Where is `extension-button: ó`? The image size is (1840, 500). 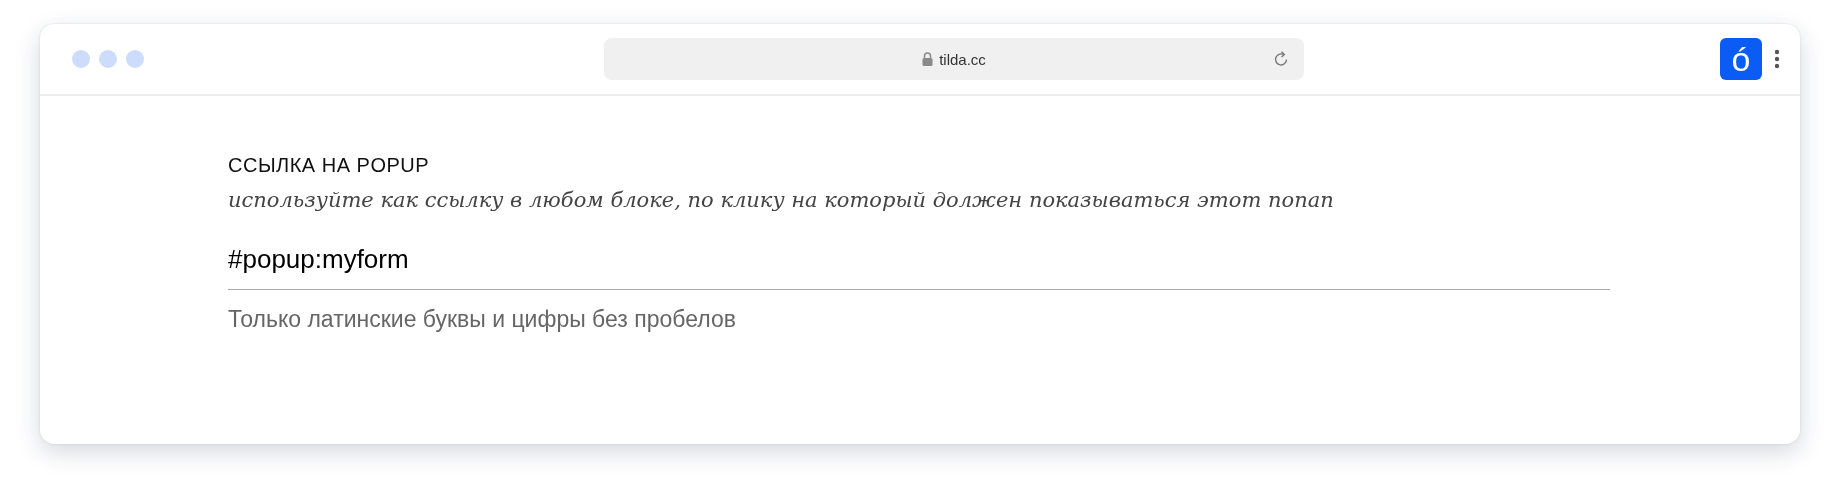
extension-button: ó is located at coordinates (1741, 59).